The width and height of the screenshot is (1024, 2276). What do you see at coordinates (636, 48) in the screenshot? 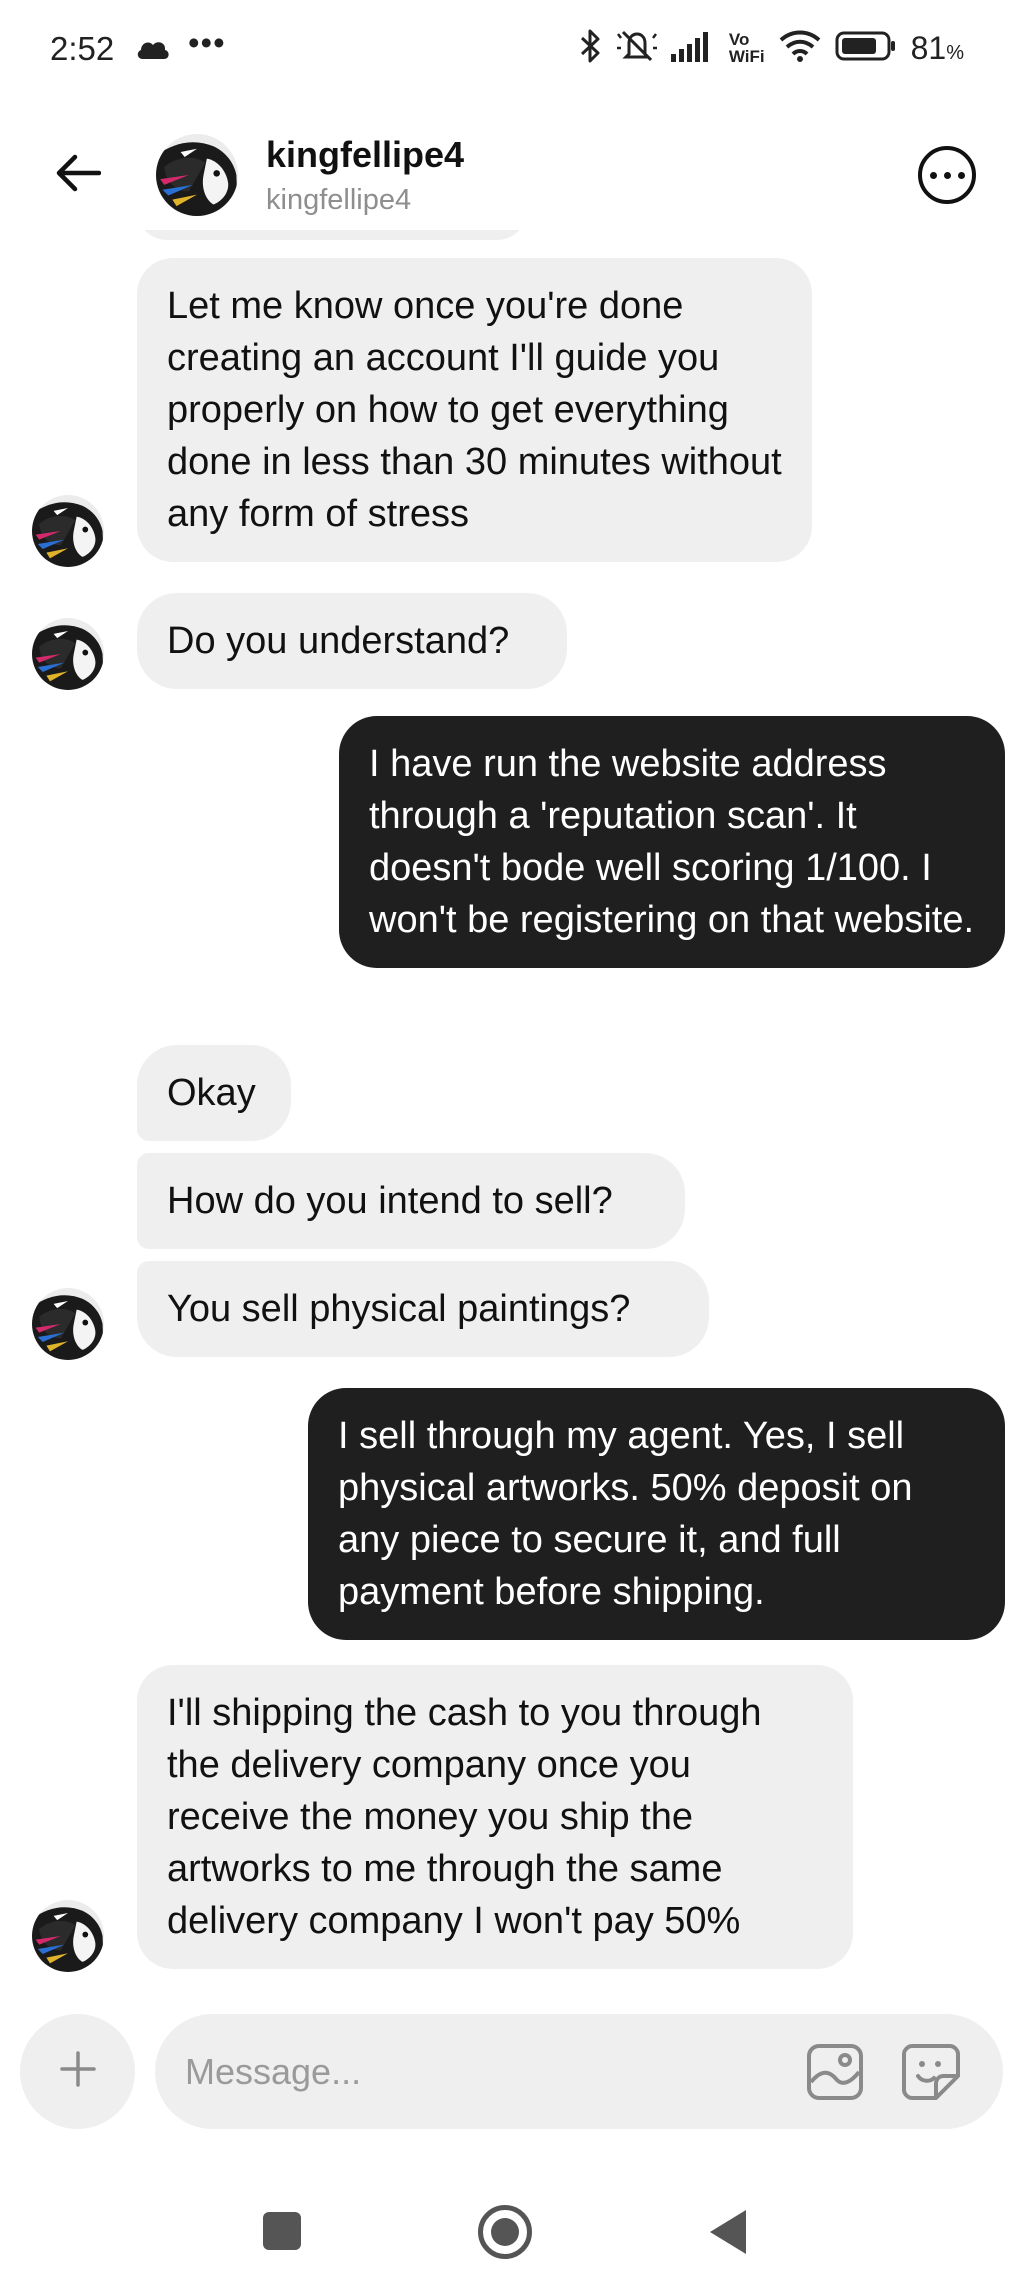
I see `muted-bell-icon` at bounding box center [636, 48].